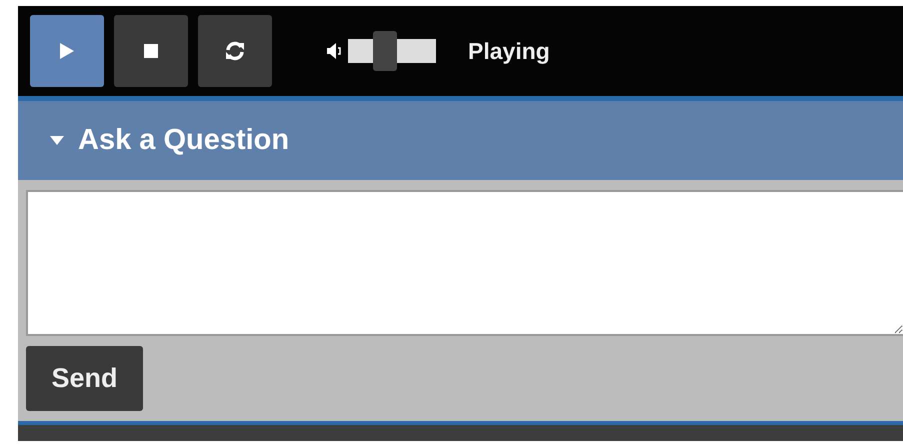 This screenshot has height=445, width=903. What do you see at coordinates (335, 51) in the screenshot?
I see `speaker-icon` at bounding box center [335, 51].